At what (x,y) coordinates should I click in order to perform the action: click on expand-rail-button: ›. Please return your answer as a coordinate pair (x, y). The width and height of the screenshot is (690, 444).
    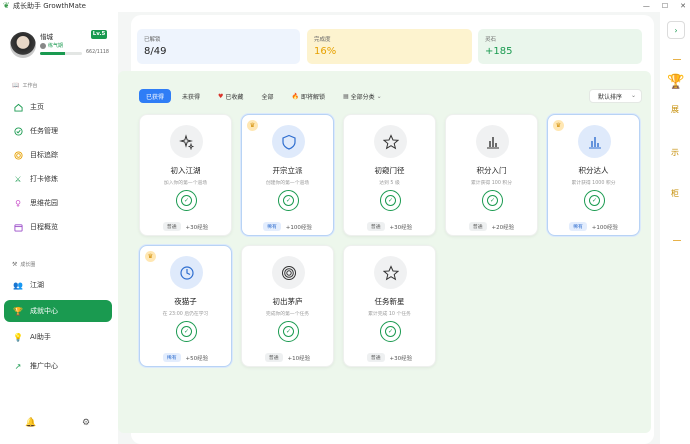
    Looking at the image, I should click on (676, 30).